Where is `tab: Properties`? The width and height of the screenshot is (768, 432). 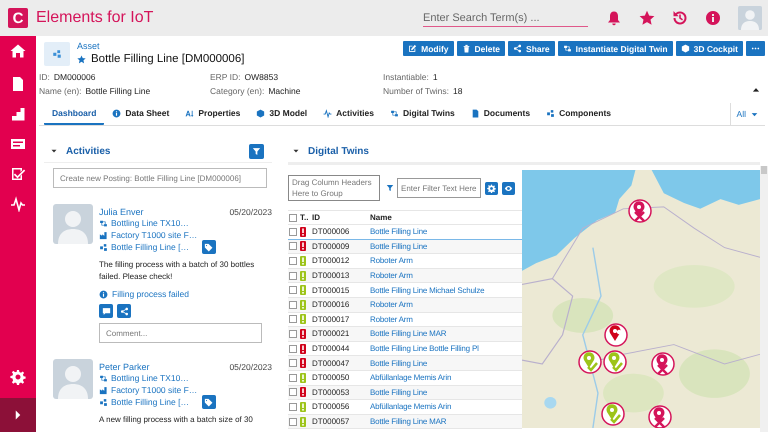
tab: Properties is located at coordinates (212, 114).